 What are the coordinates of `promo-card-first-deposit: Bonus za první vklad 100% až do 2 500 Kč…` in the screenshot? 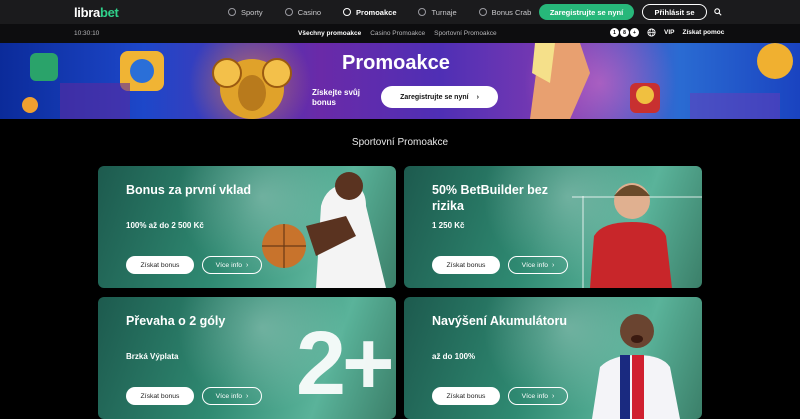 It's located at (247, 227).